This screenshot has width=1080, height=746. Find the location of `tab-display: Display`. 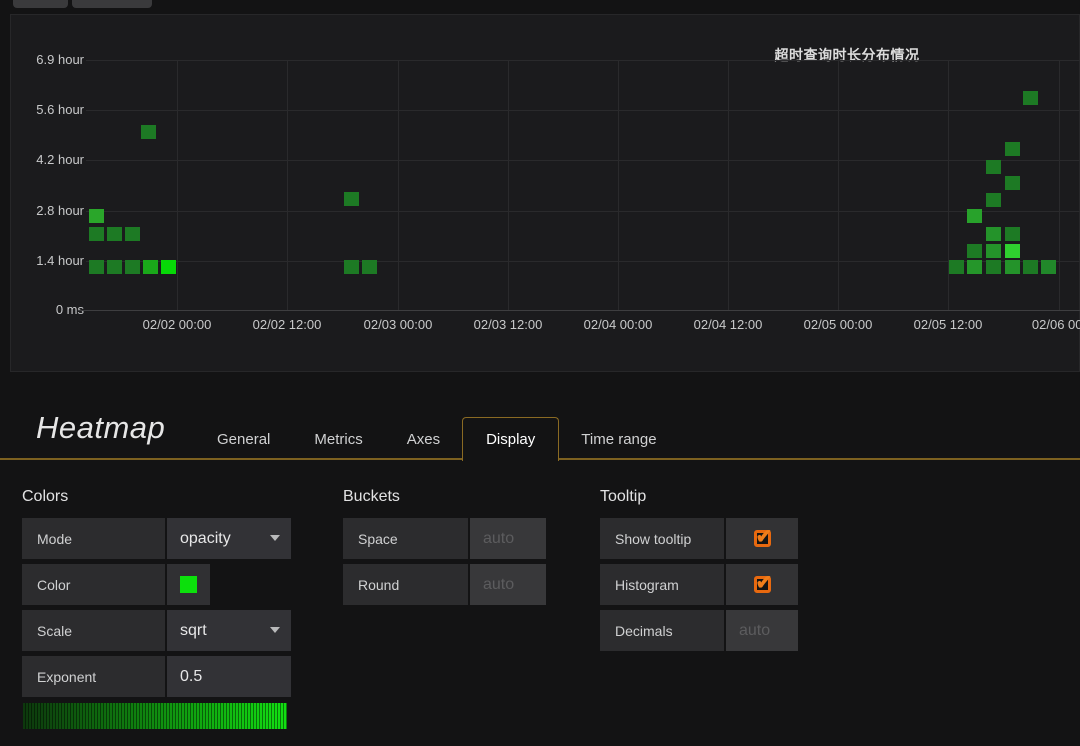

tab-display: Display is located at coordinates (511, 439).